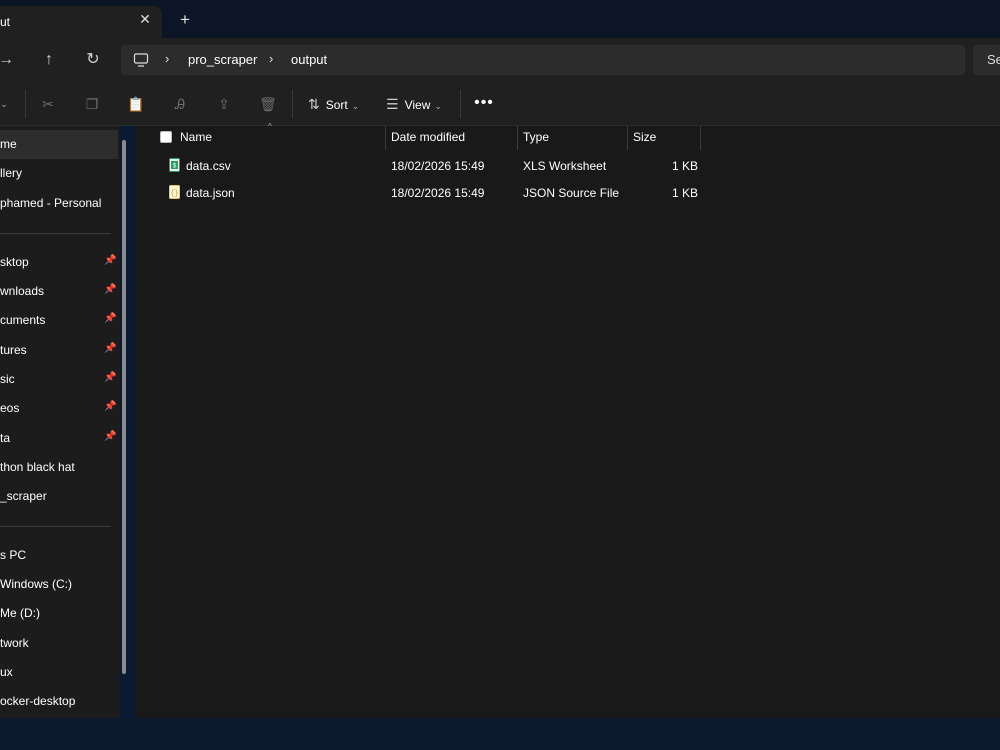 Image resolution: width=1000 pixels, height=750 pixels. Describe the element at coordinates (93, 60) in the screenshot. I see `refresh-button: ↻` at that location.